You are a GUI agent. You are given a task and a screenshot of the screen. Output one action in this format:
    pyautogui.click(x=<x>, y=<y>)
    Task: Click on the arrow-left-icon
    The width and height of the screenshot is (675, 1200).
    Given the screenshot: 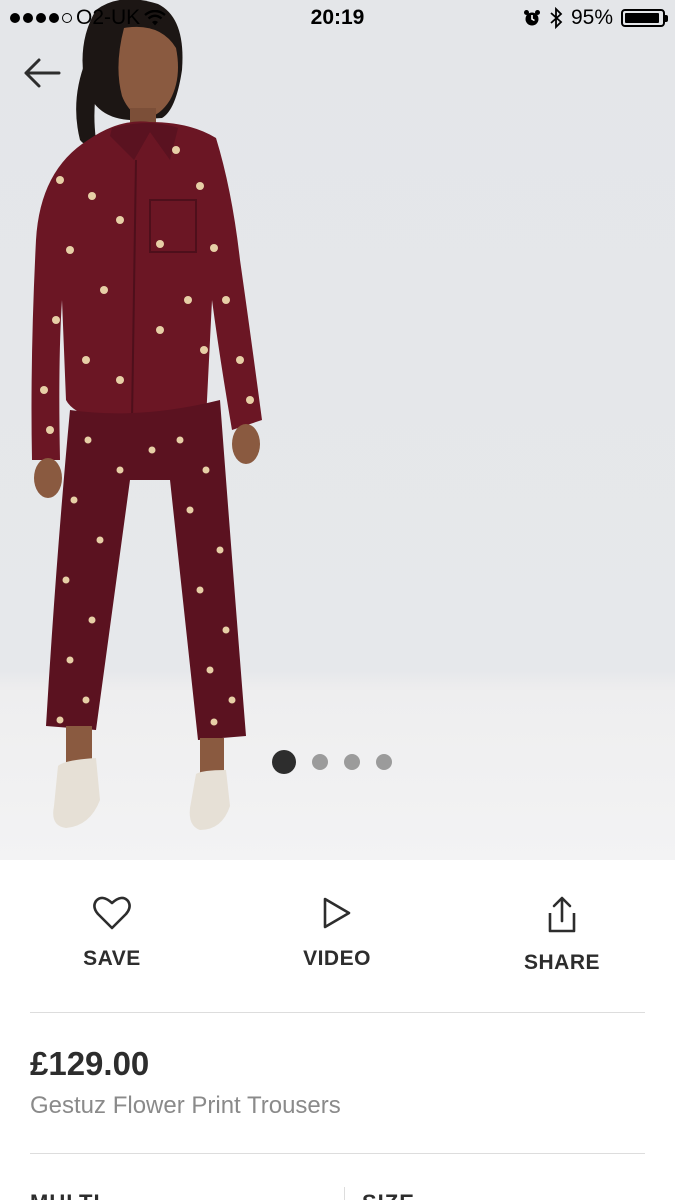 What is the action you would take?
    pyautogui.click(x=42, y=73)
    